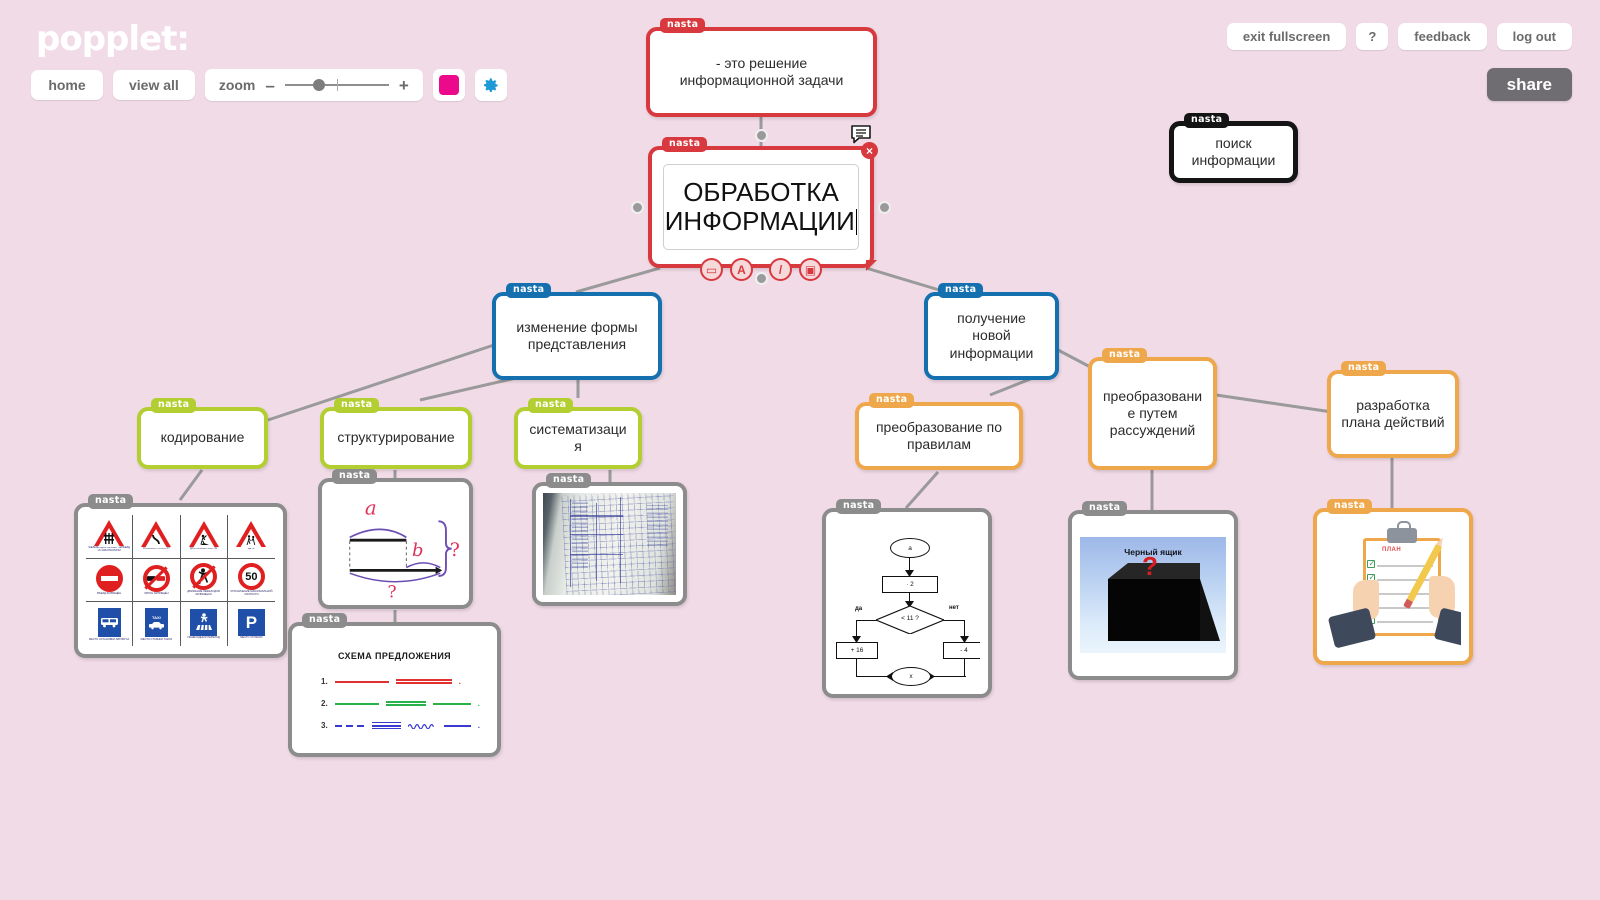 Image resolution: width=1600 pixels, height=900 pixels. I want to click on math-question-right: ?, so click(455, 550).